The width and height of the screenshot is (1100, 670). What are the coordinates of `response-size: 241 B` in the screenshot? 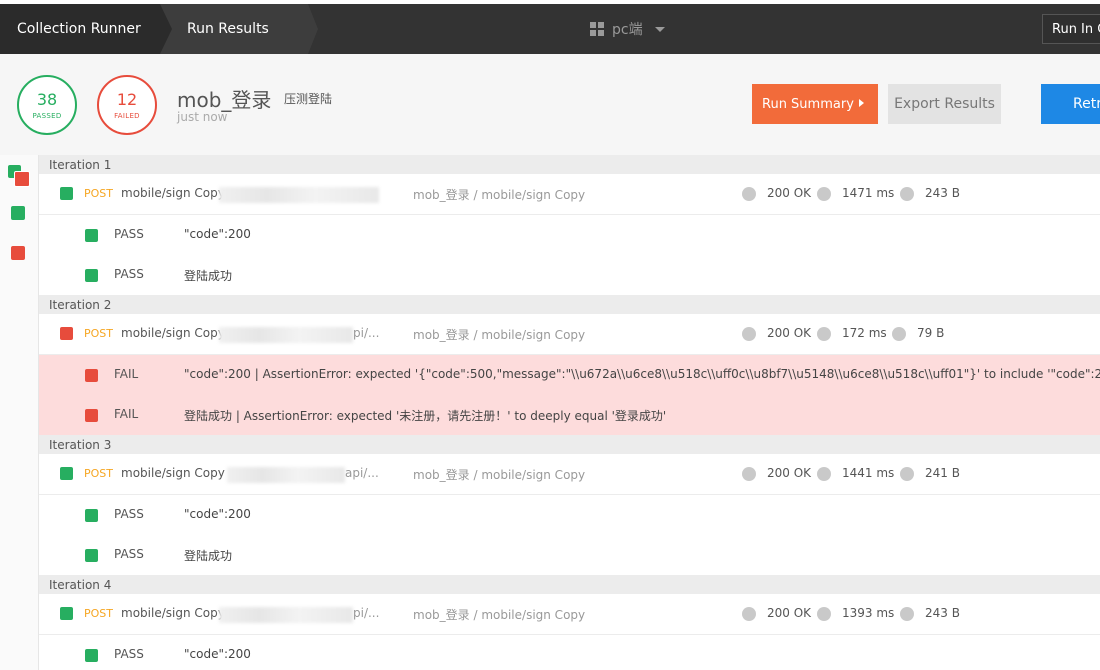 It's located at (942, 473).